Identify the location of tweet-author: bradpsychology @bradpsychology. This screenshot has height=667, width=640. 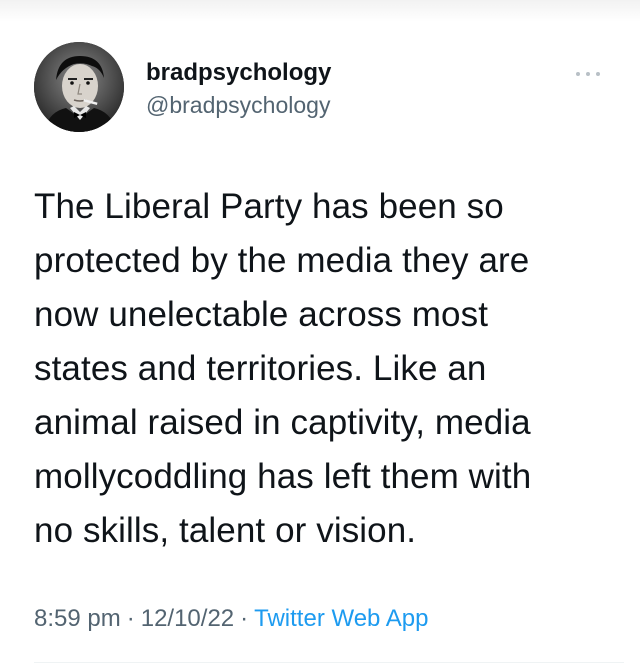
(238, 89).